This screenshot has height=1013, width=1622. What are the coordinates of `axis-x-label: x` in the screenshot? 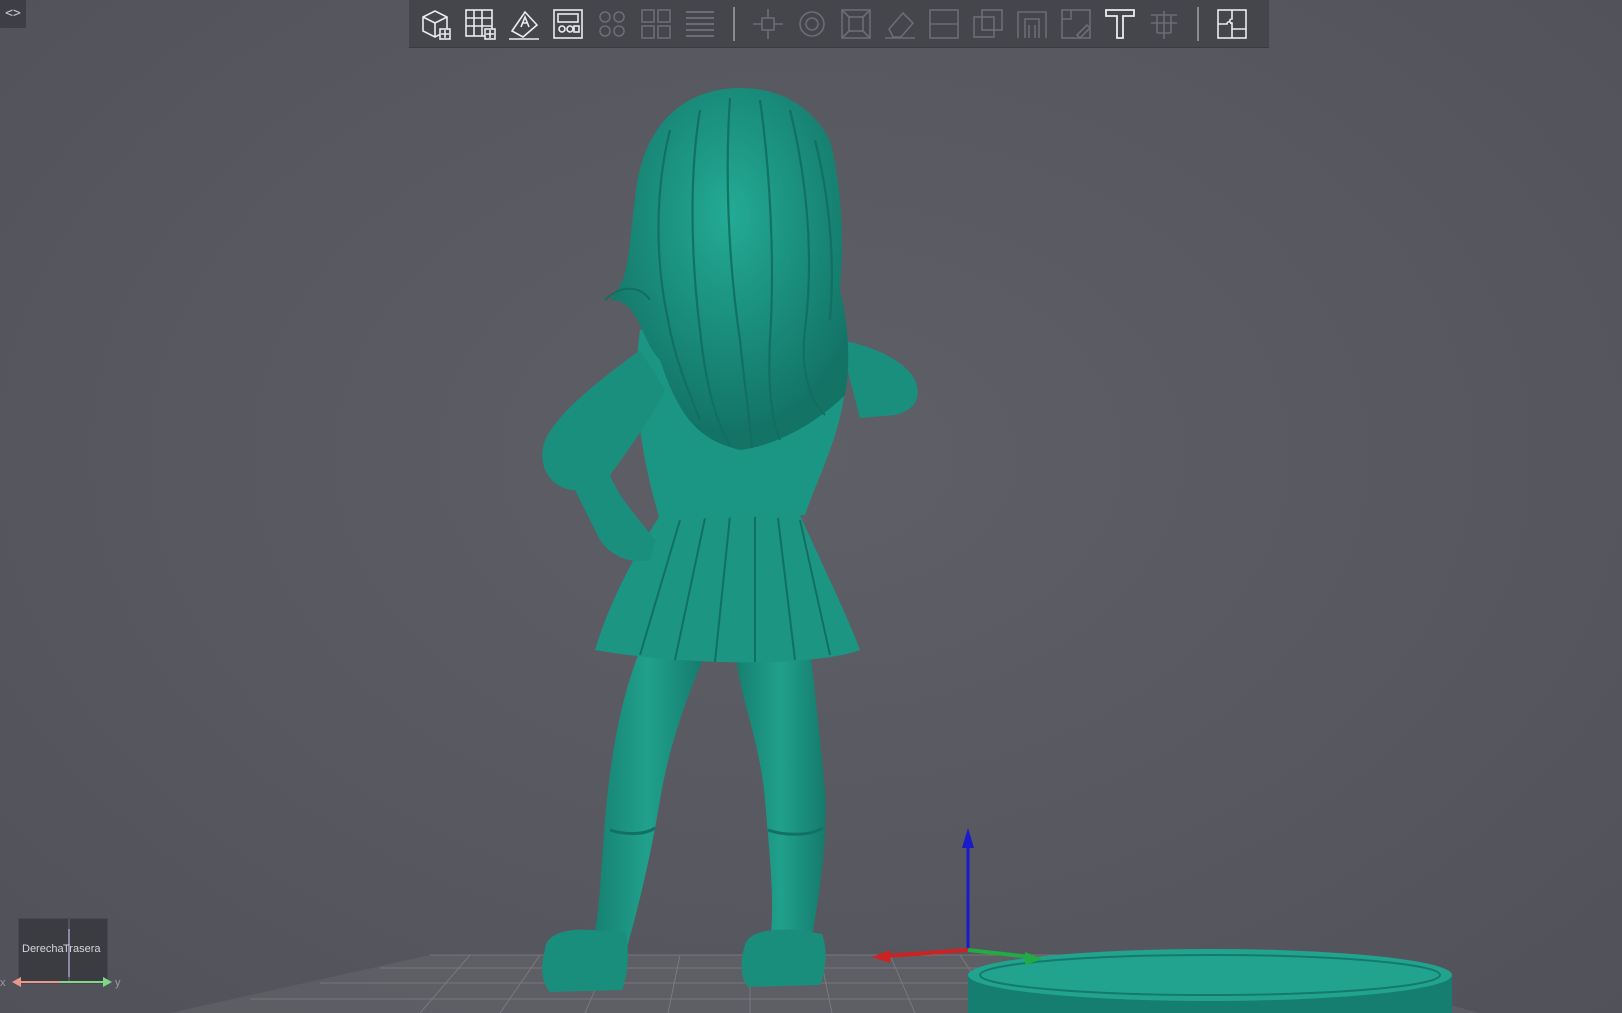 It's located at (3, 983).